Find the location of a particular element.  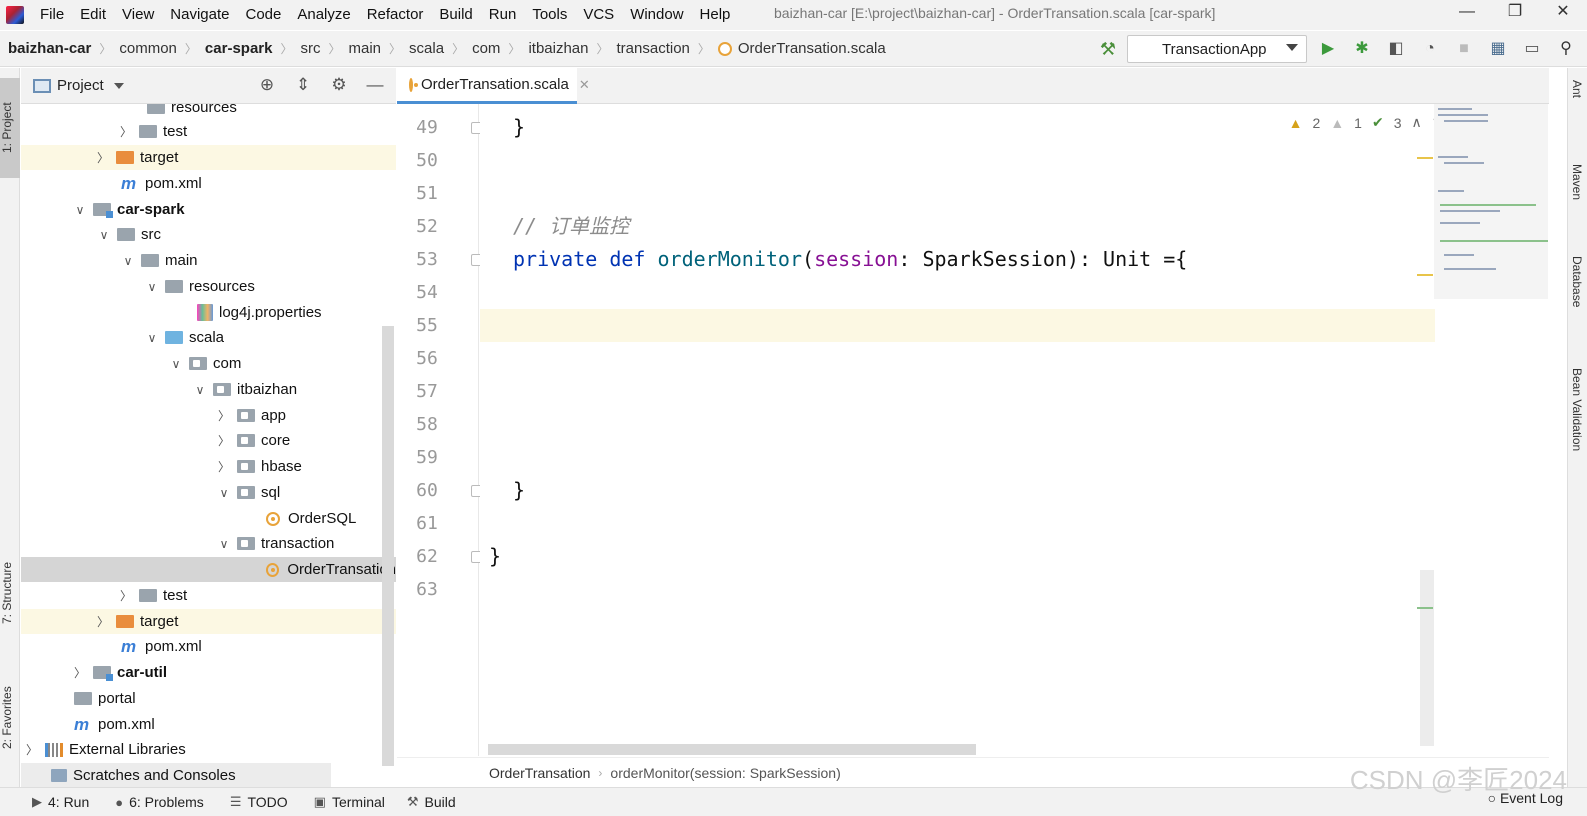

menu-help: Help is located at coordinates (715, 15).